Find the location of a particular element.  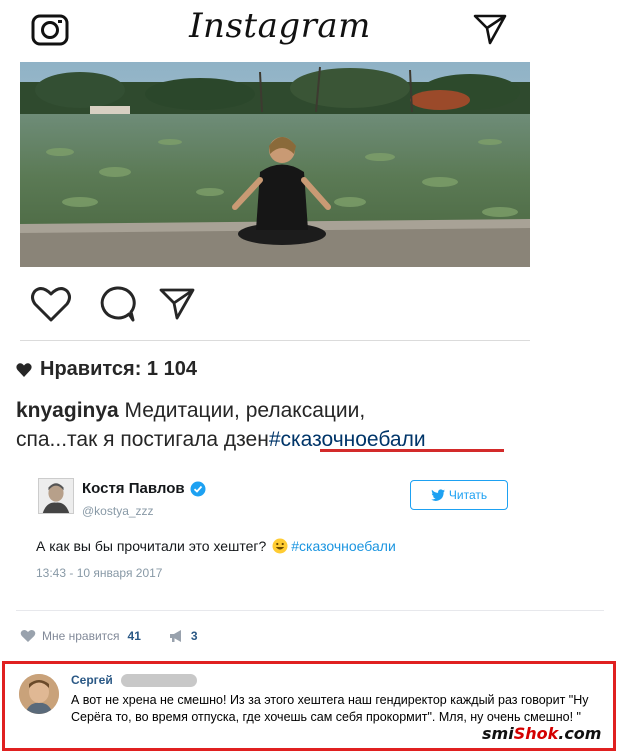

site-watermark: smiShok.com is located at coordinates (541, 733).